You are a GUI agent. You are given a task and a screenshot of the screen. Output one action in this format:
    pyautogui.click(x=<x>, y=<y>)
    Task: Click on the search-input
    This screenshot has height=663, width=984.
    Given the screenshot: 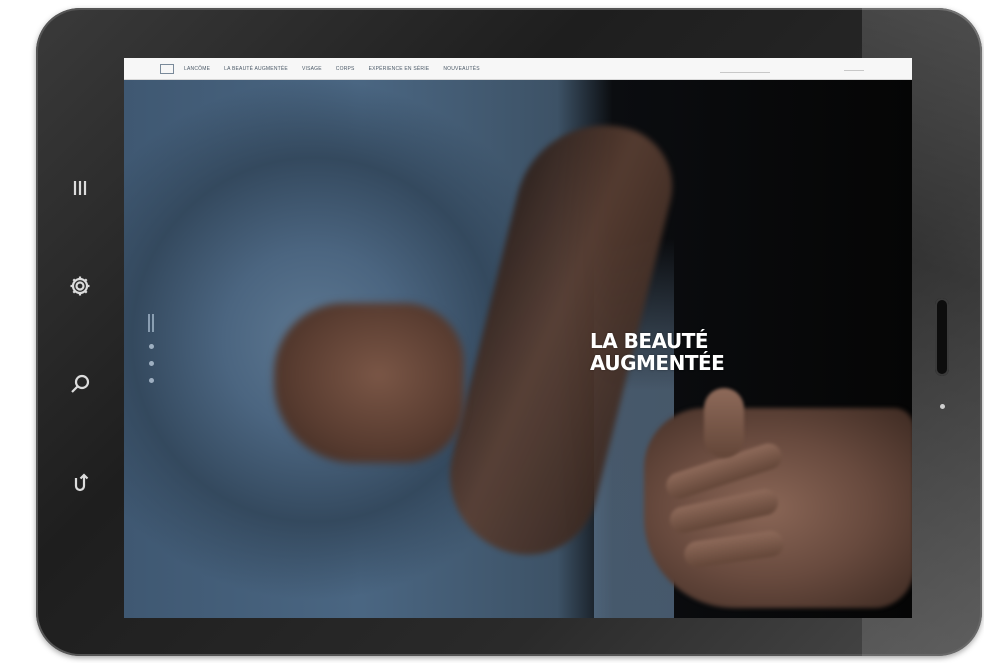 What is the action you would take?
    pyautogui.click(x=745, y=68)
    